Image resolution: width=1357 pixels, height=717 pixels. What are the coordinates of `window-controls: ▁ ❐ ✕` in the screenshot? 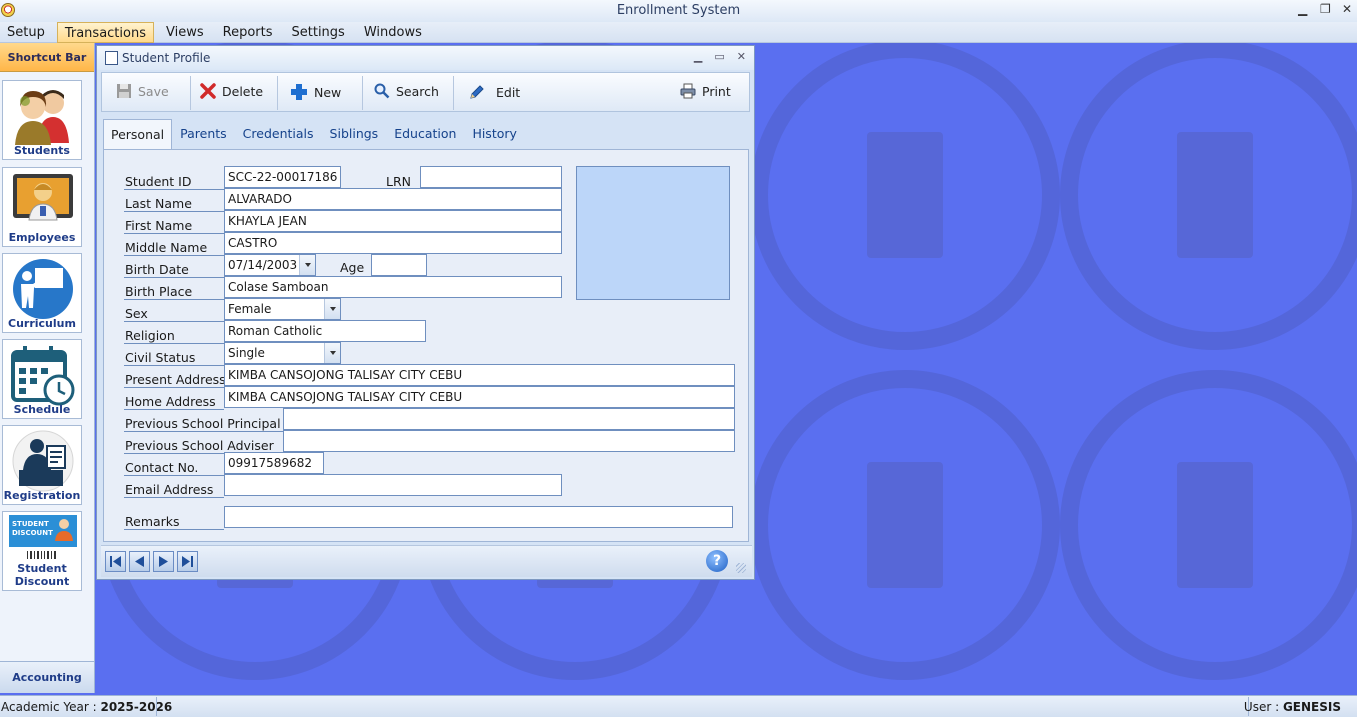 It's located at (1325, 9).